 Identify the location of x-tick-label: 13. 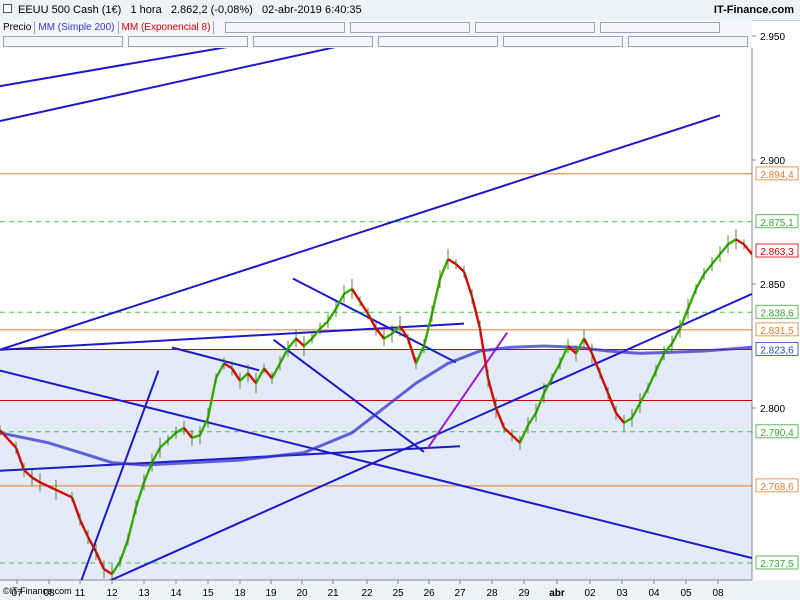
(144, 593).